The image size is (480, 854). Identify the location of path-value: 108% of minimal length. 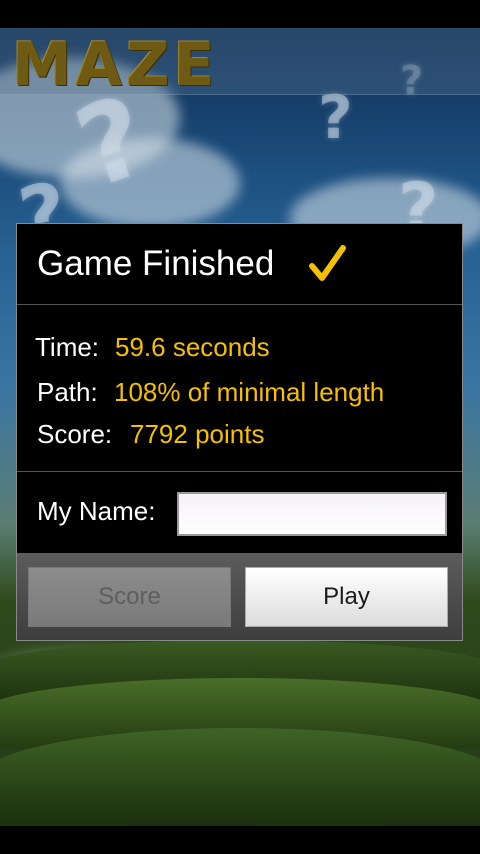
(249, 392).